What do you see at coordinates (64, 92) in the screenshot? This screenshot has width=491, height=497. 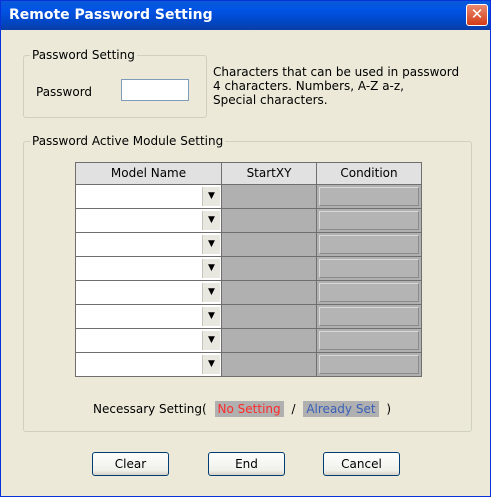 I see `password-label: Password` at bounding box center [64, 92].